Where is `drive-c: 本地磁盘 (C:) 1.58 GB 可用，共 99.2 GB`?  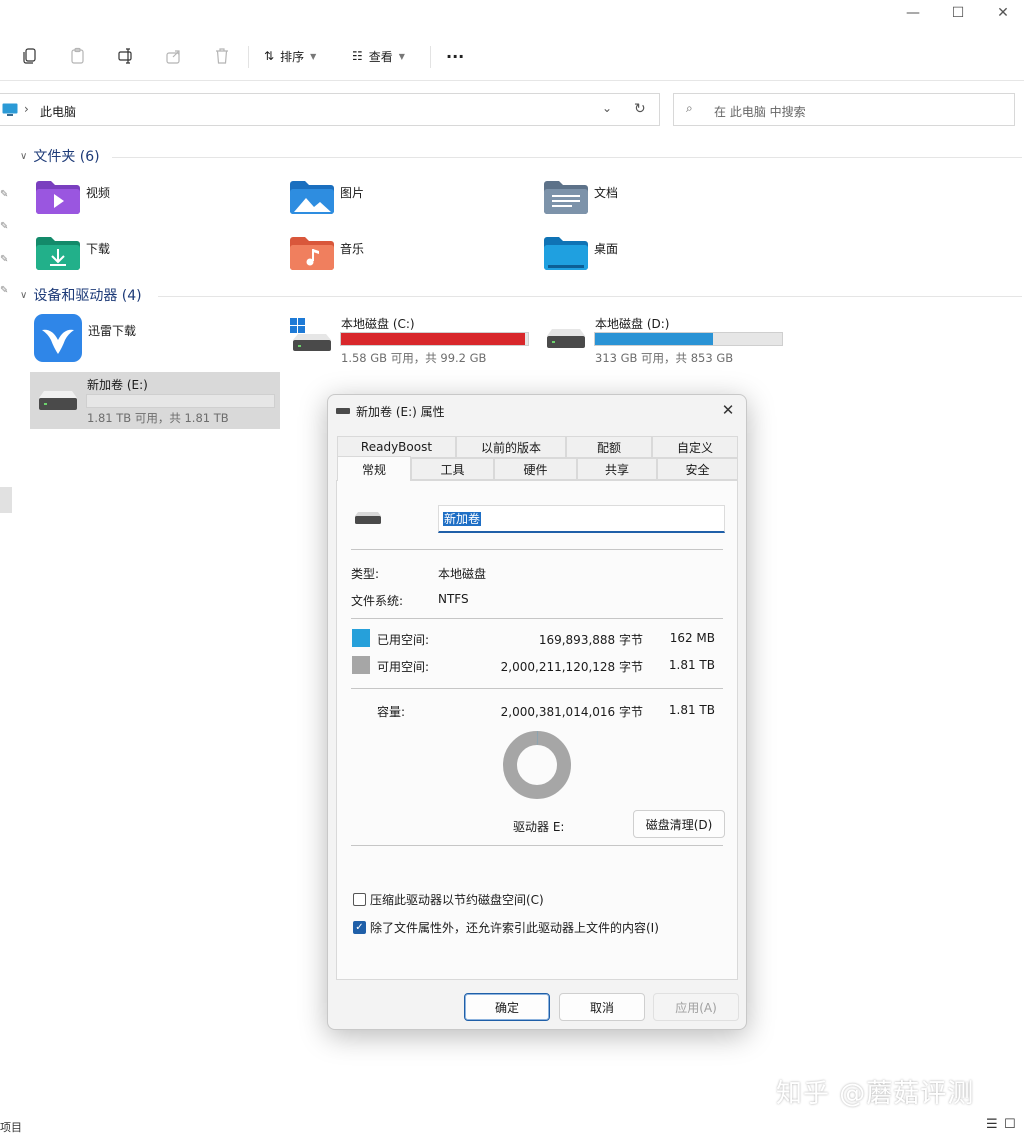 drive-c: 本地磁盘 (C:) 1.58 GB 可用，共 99.2 GB is located at coordinates (415, 339).